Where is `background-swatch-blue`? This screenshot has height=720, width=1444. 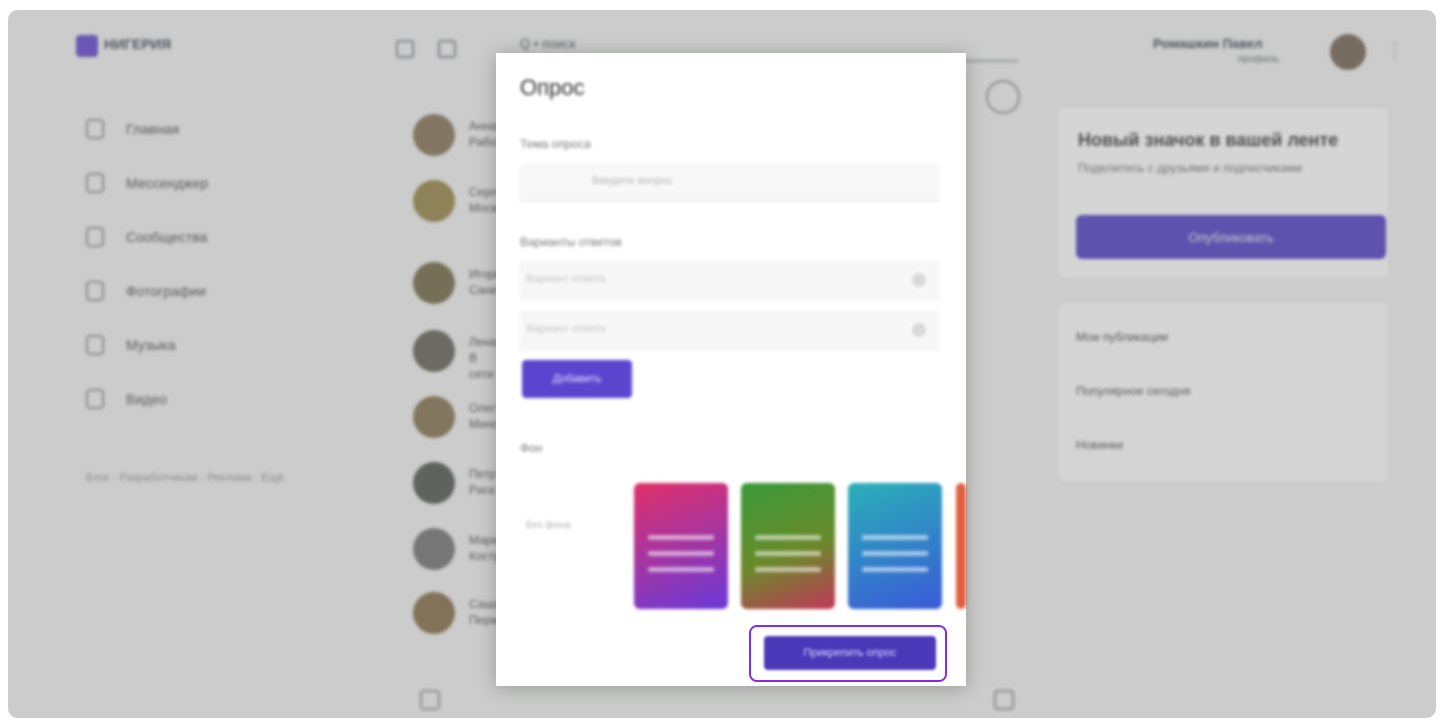
background-swatch-blue is located at coordinates (895, 546).